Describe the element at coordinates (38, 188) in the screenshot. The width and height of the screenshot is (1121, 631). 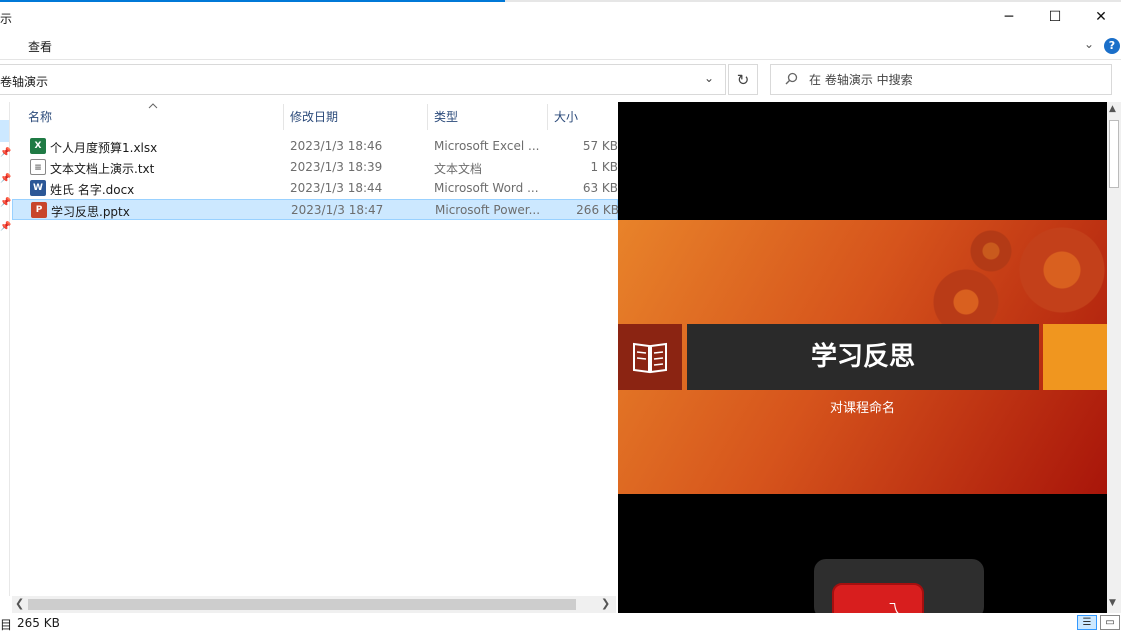
I see `word-file-icon: W` at that location.